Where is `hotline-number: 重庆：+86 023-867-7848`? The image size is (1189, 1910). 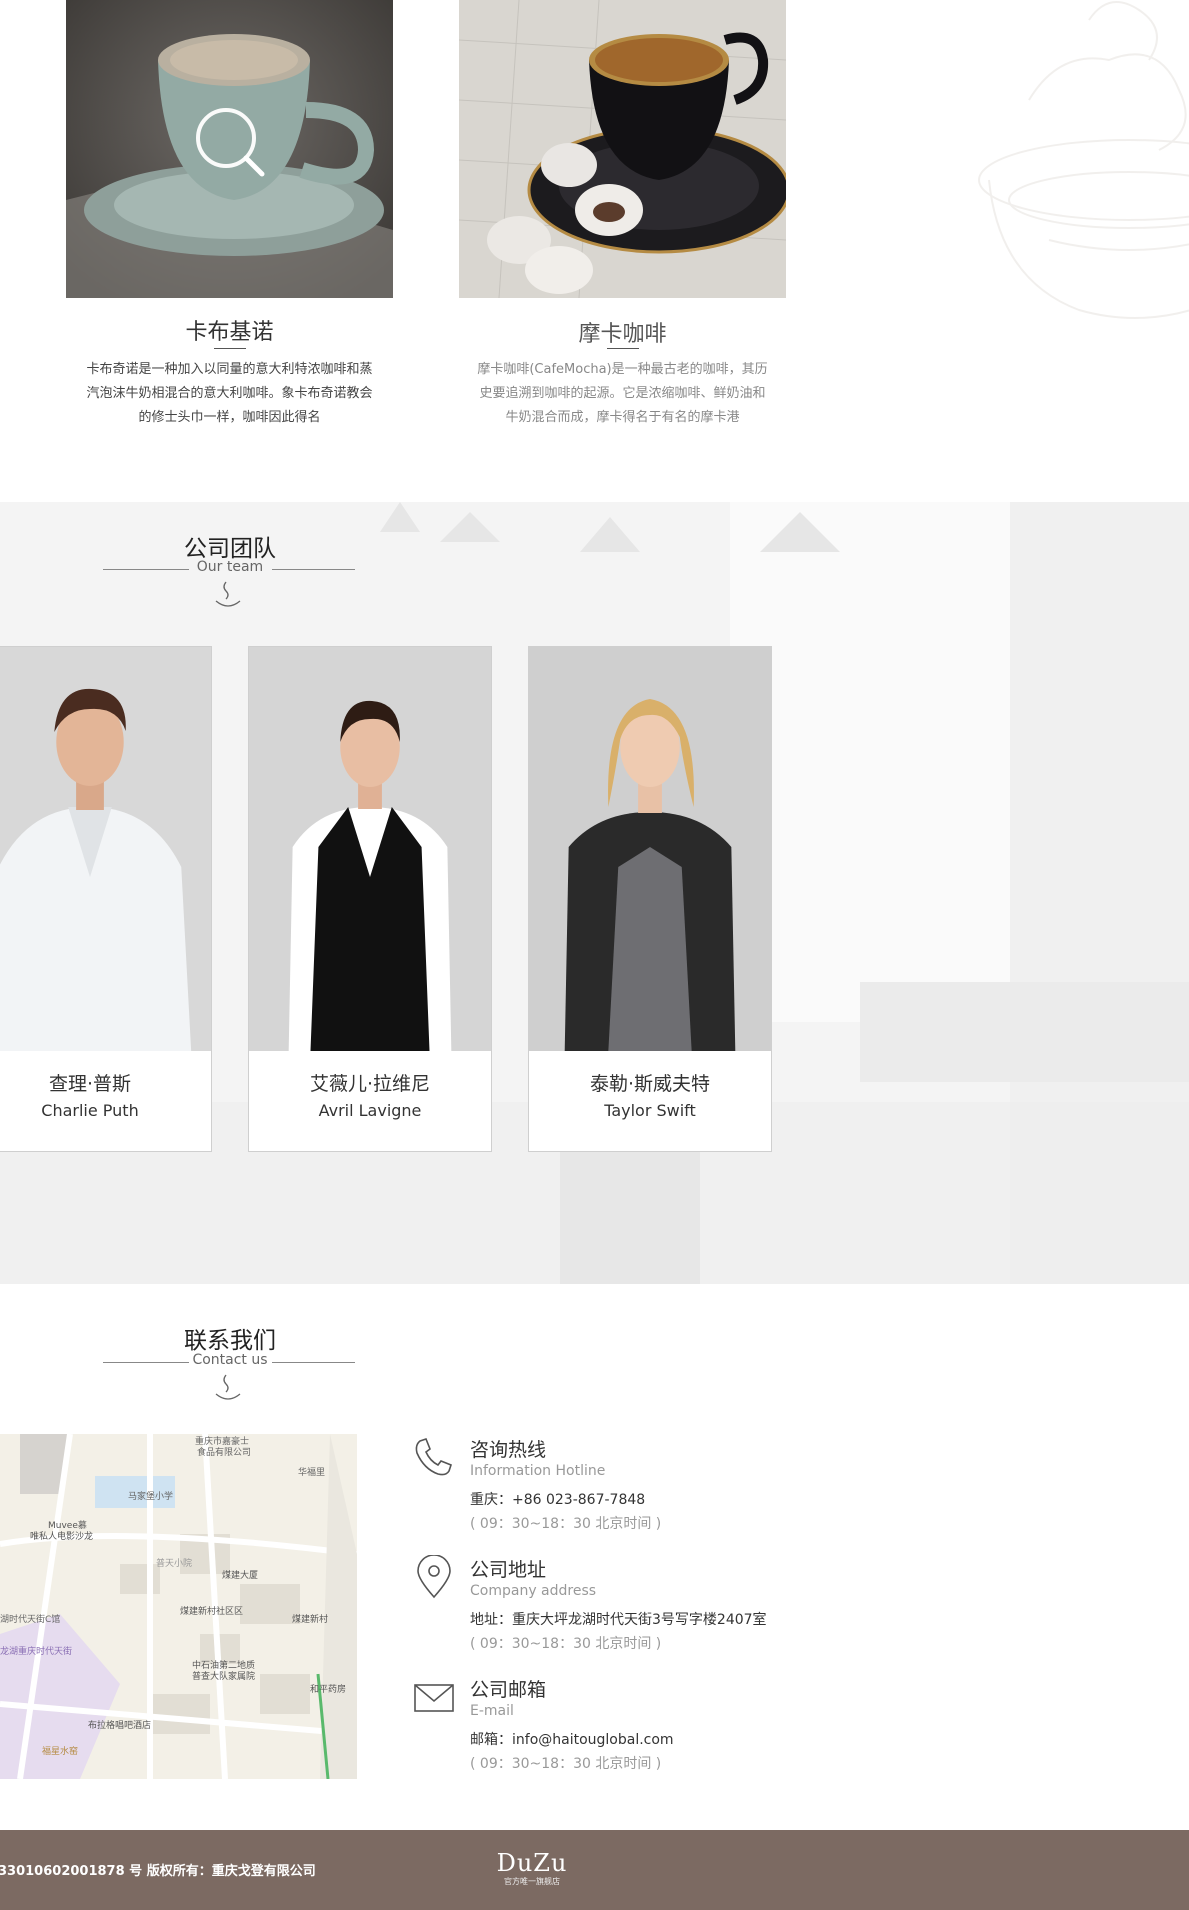 hotline-number: 重庆：+86 023-867-7848 is located at coordinates (557, 1499).